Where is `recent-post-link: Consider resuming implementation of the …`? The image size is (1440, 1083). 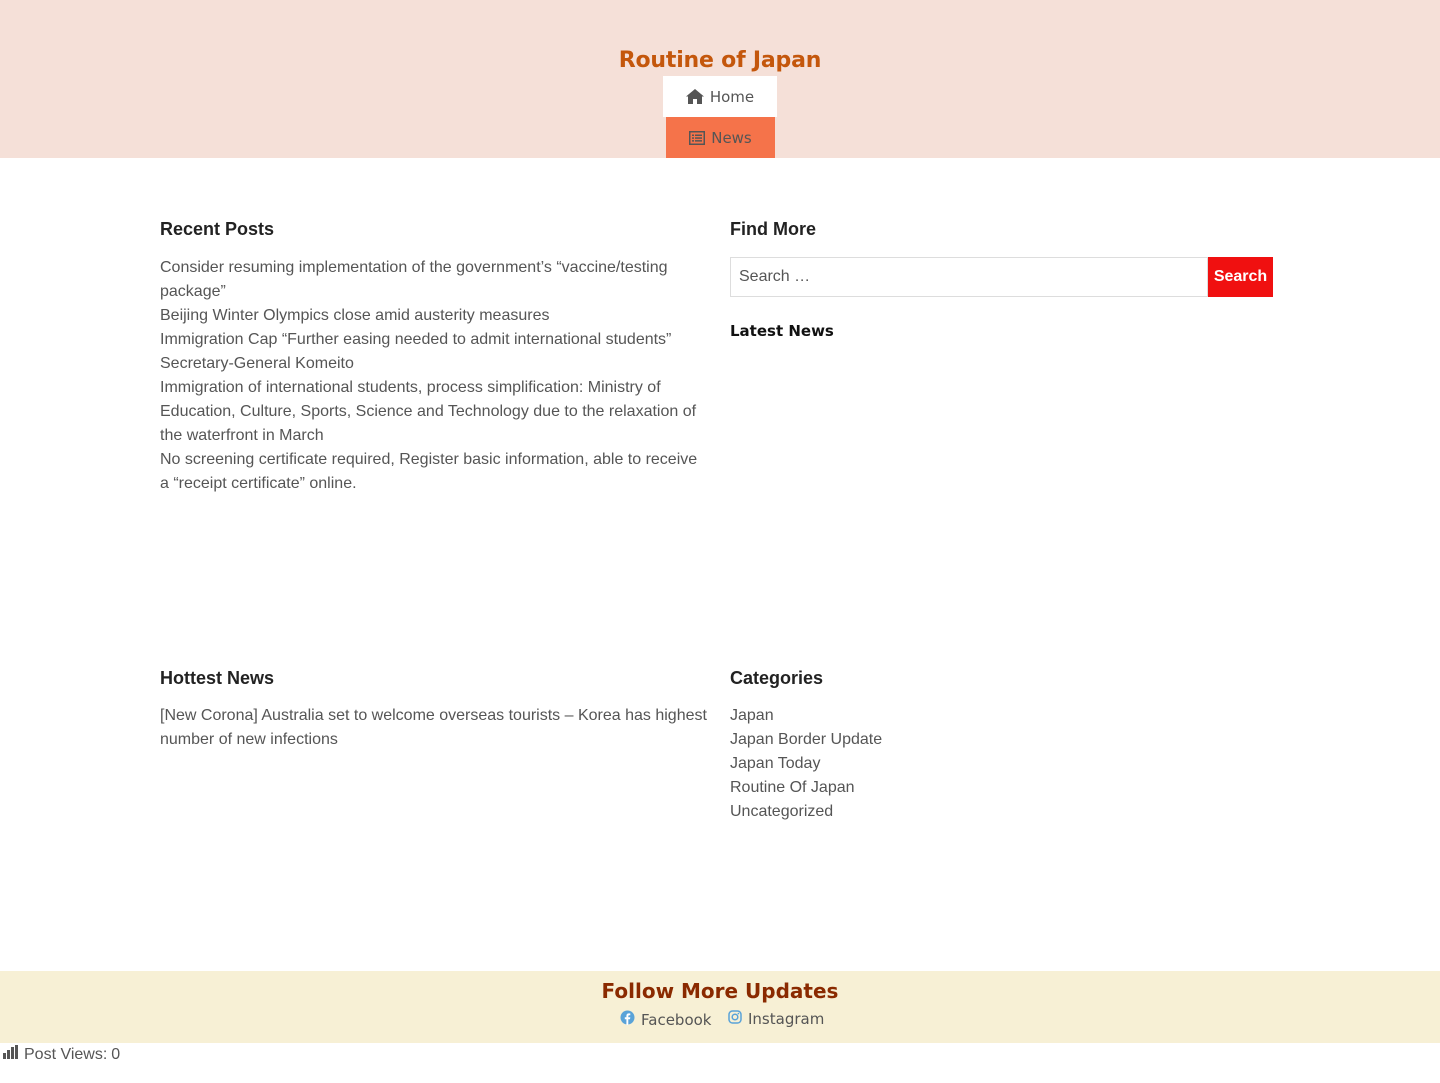 recent-post-link: Consider resuming implementation of the … is located at coordinates (435, 280).